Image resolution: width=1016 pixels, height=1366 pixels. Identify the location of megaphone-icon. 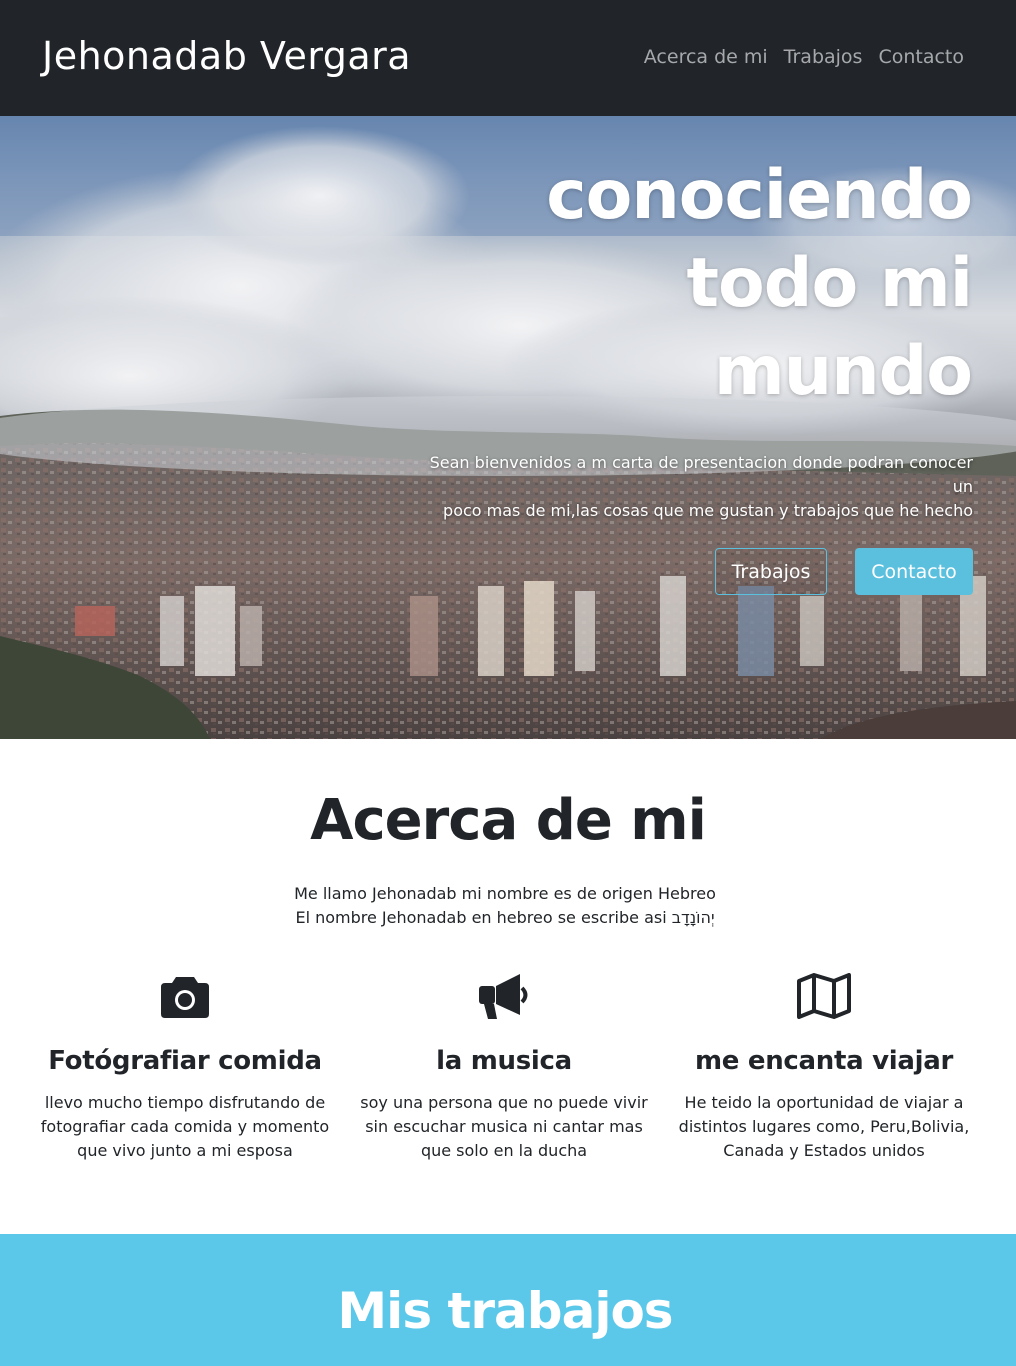
(504, 996).